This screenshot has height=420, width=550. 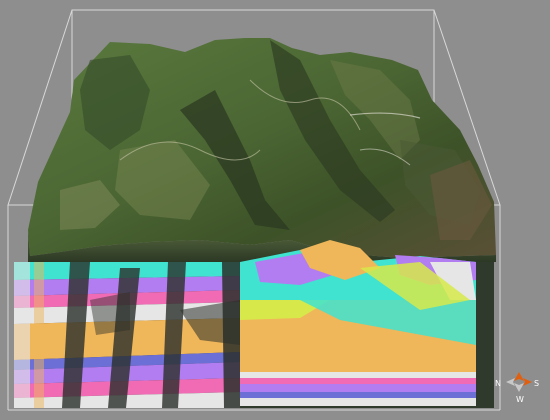 I want to click on compass-label-s: S, so click(x=536, y=383).